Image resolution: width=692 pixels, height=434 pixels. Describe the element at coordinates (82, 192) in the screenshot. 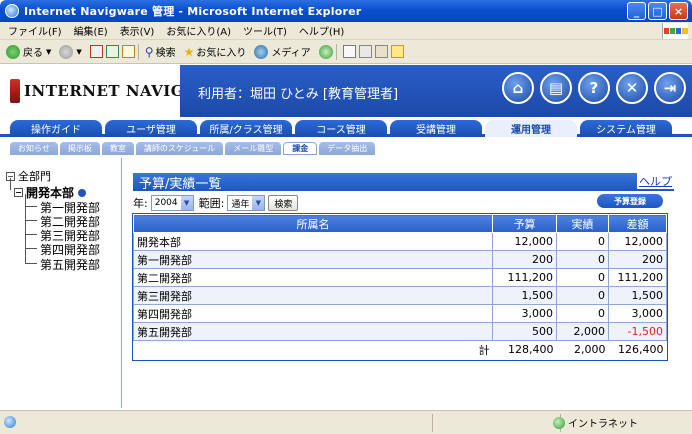

I see `selected-arrow-icon` at that location.